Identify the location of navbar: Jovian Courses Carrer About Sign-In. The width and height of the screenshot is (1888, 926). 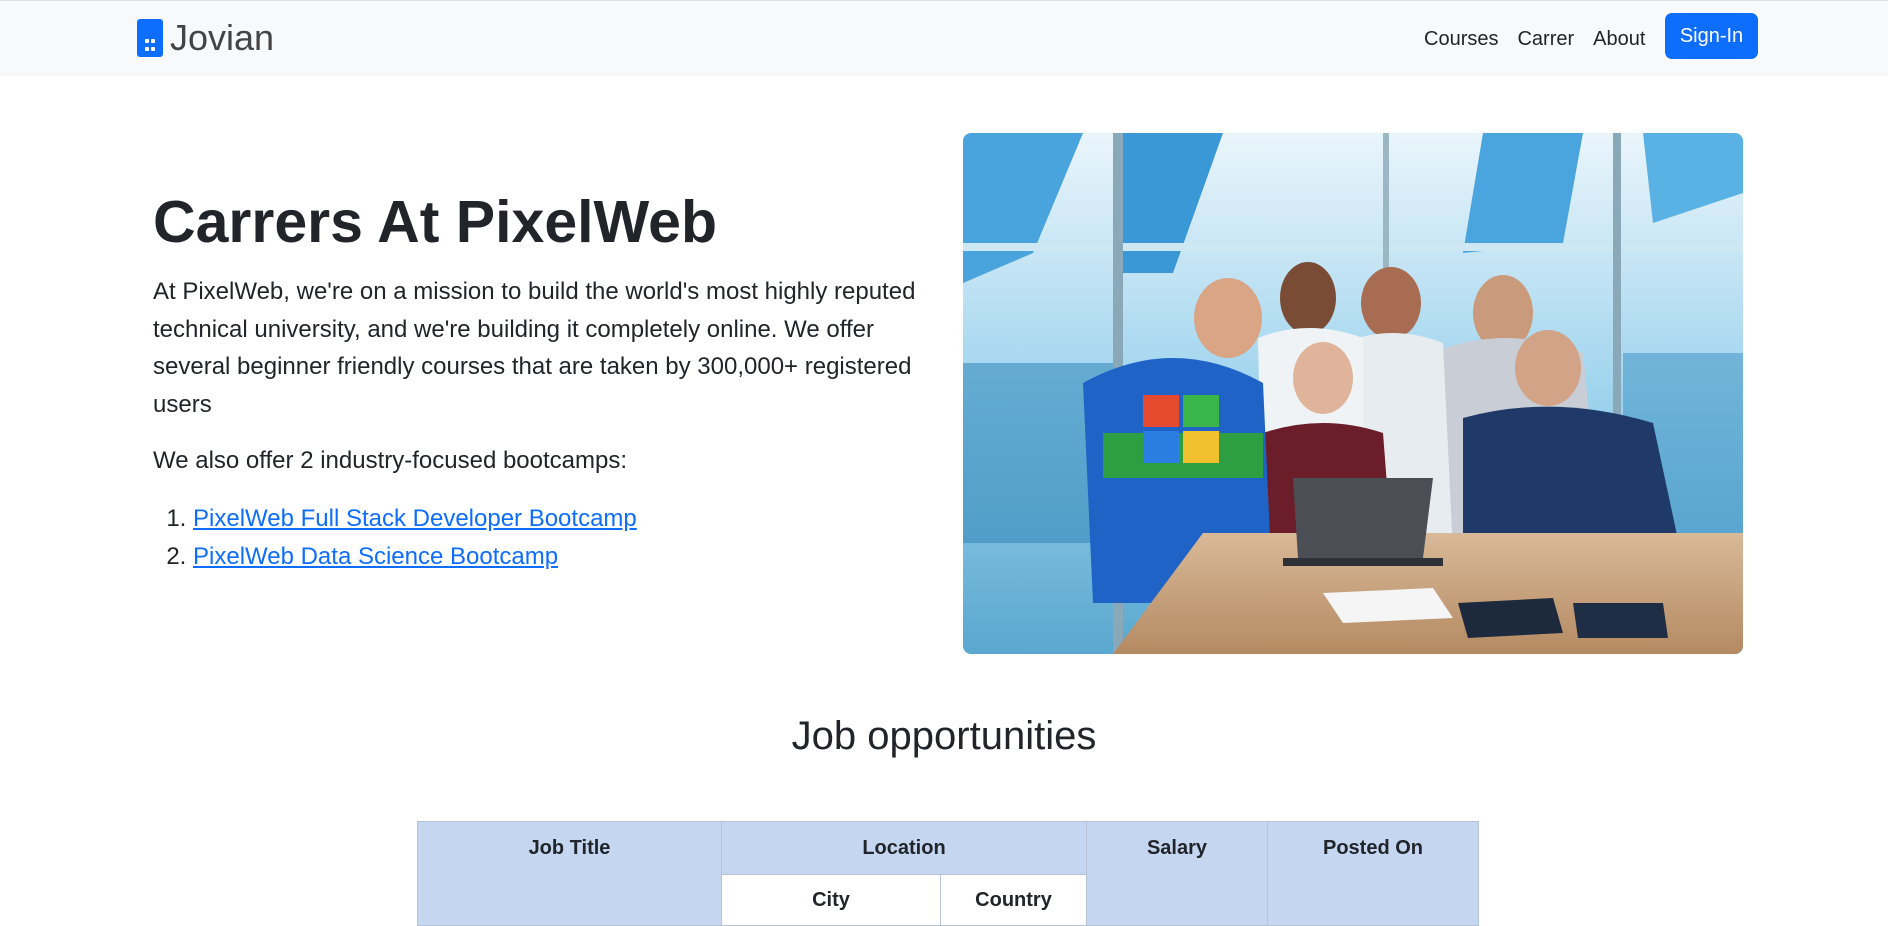
(944, 36).